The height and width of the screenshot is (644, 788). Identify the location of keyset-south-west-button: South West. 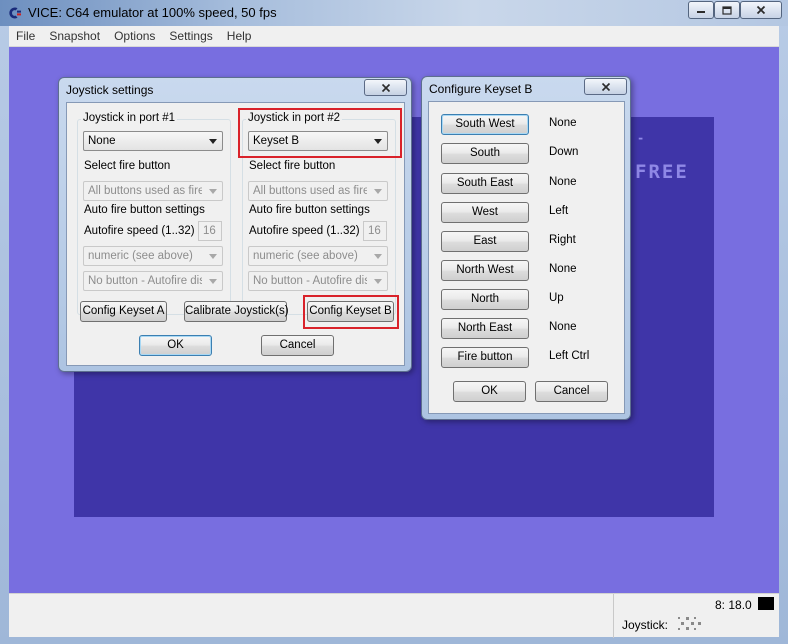
(485, 124).